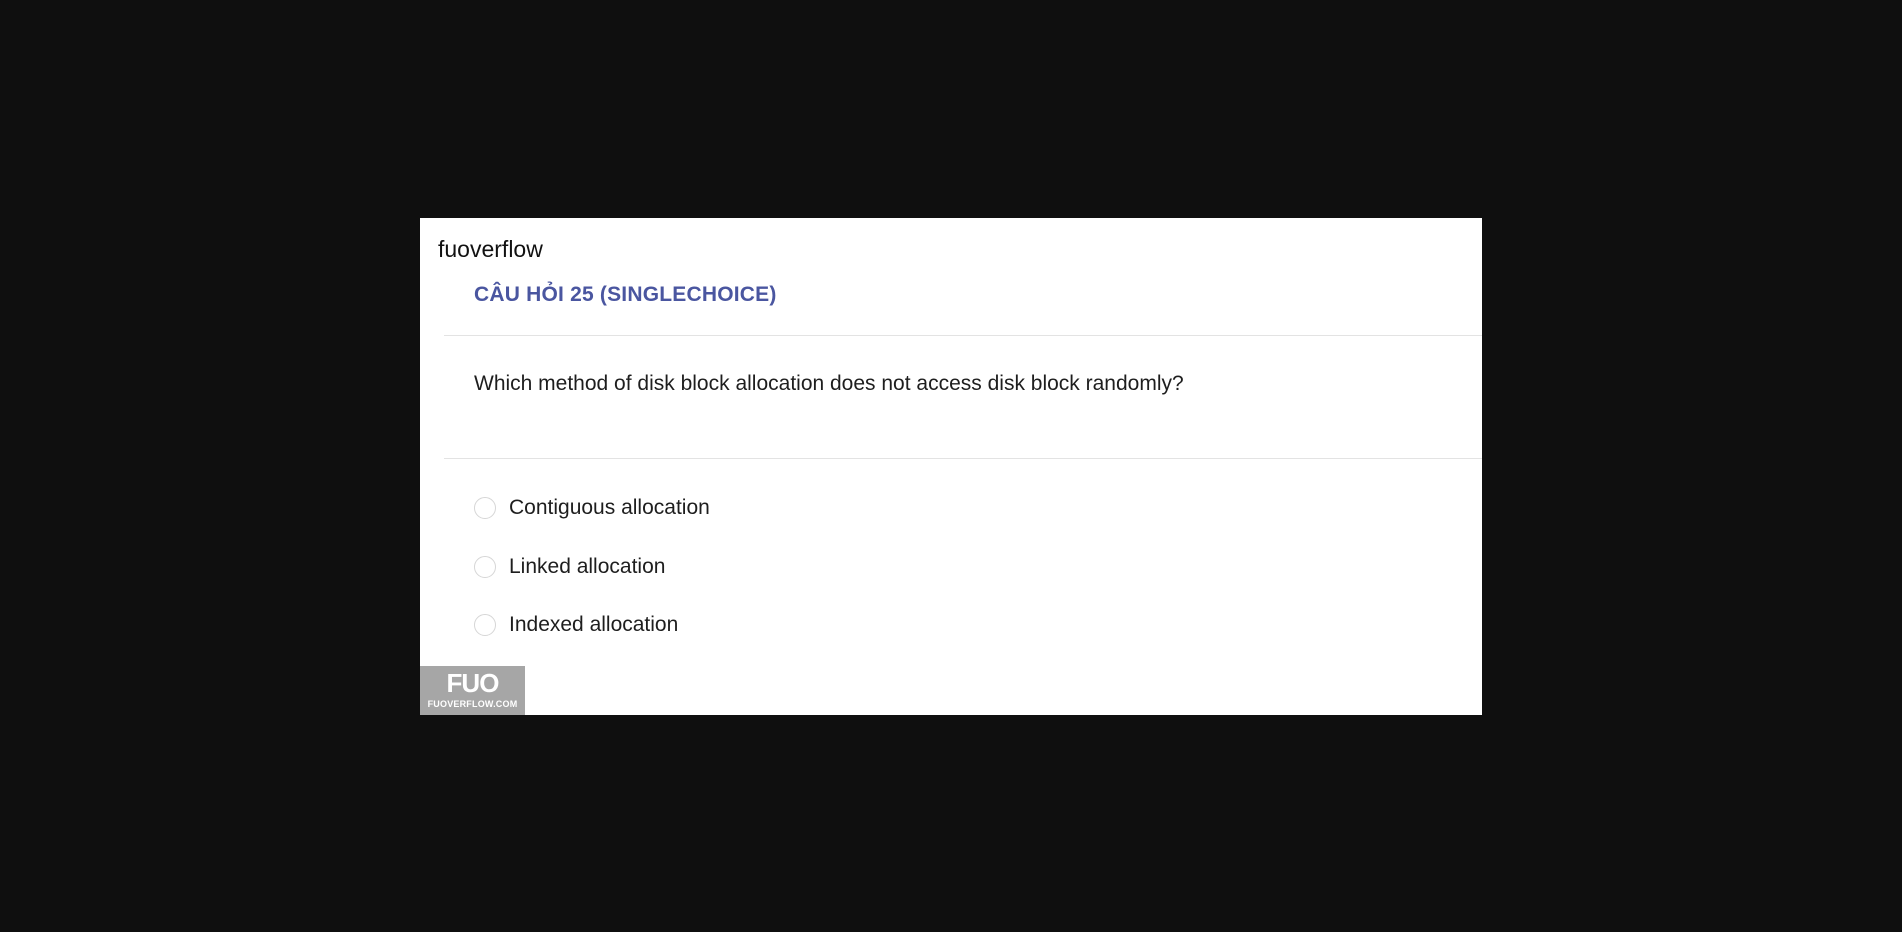 The image size is (1902, 932). Describe the element at coordinates (472, 704) in the screenshot. I see `logo-text: FUOVERFLOW.COM` at that location.